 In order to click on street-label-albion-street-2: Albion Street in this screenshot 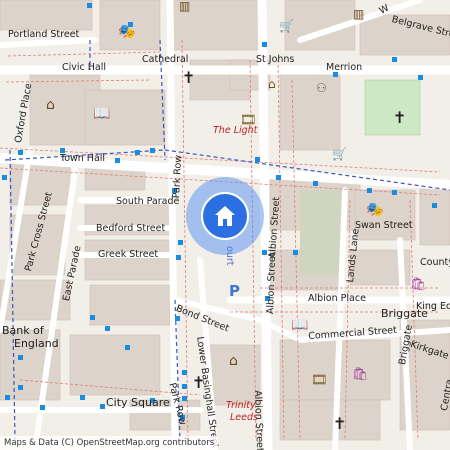, I will do `click(272, 283)`.